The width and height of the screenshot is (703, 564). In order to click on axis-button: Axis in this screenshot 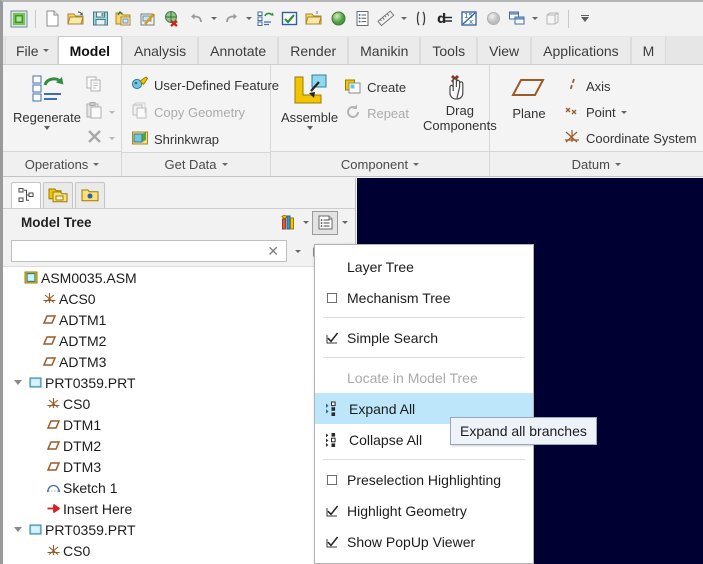, I will do `click(630, 86)`.